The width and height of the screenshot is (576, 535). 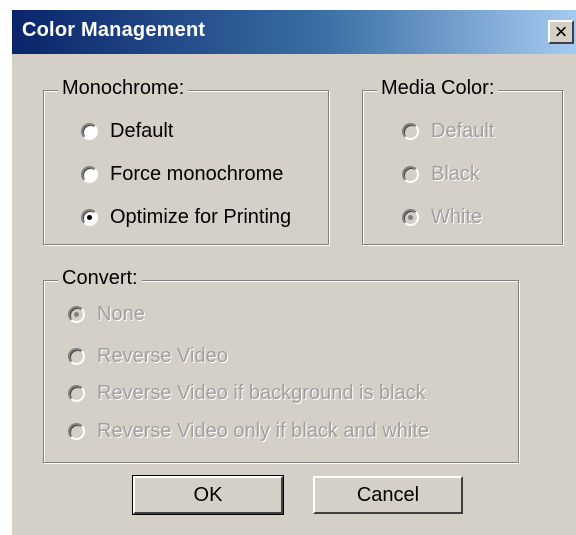 I want to click on convert-reverse-bw-option: Reverse Video only if black and white, so click(x=248, y=431).